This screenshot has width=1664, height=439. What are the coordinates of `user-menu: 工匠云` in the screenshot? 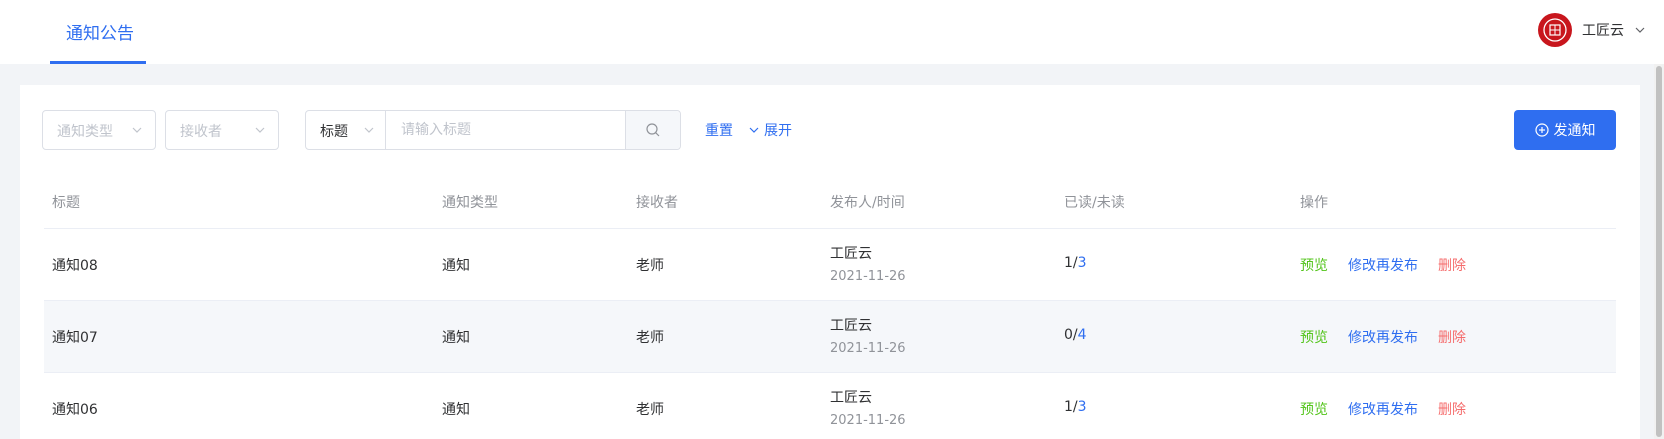 It's located at (1592, 30).